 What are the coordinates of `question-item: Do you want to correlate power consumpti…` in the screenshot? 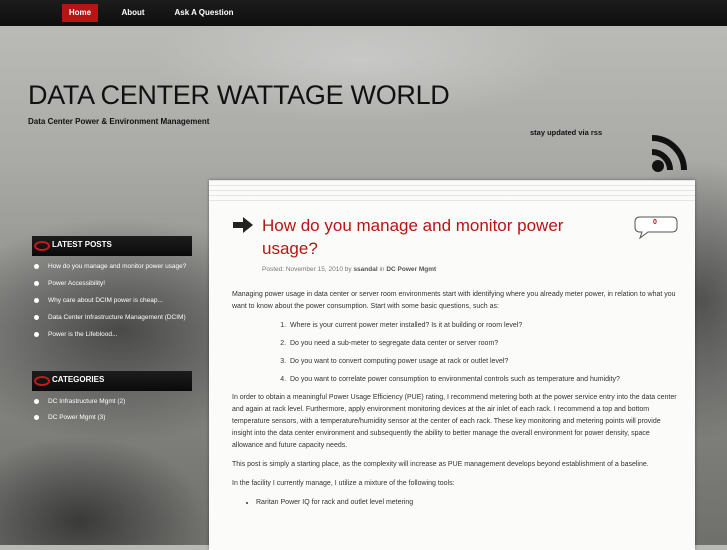 It's located at (485, 380).